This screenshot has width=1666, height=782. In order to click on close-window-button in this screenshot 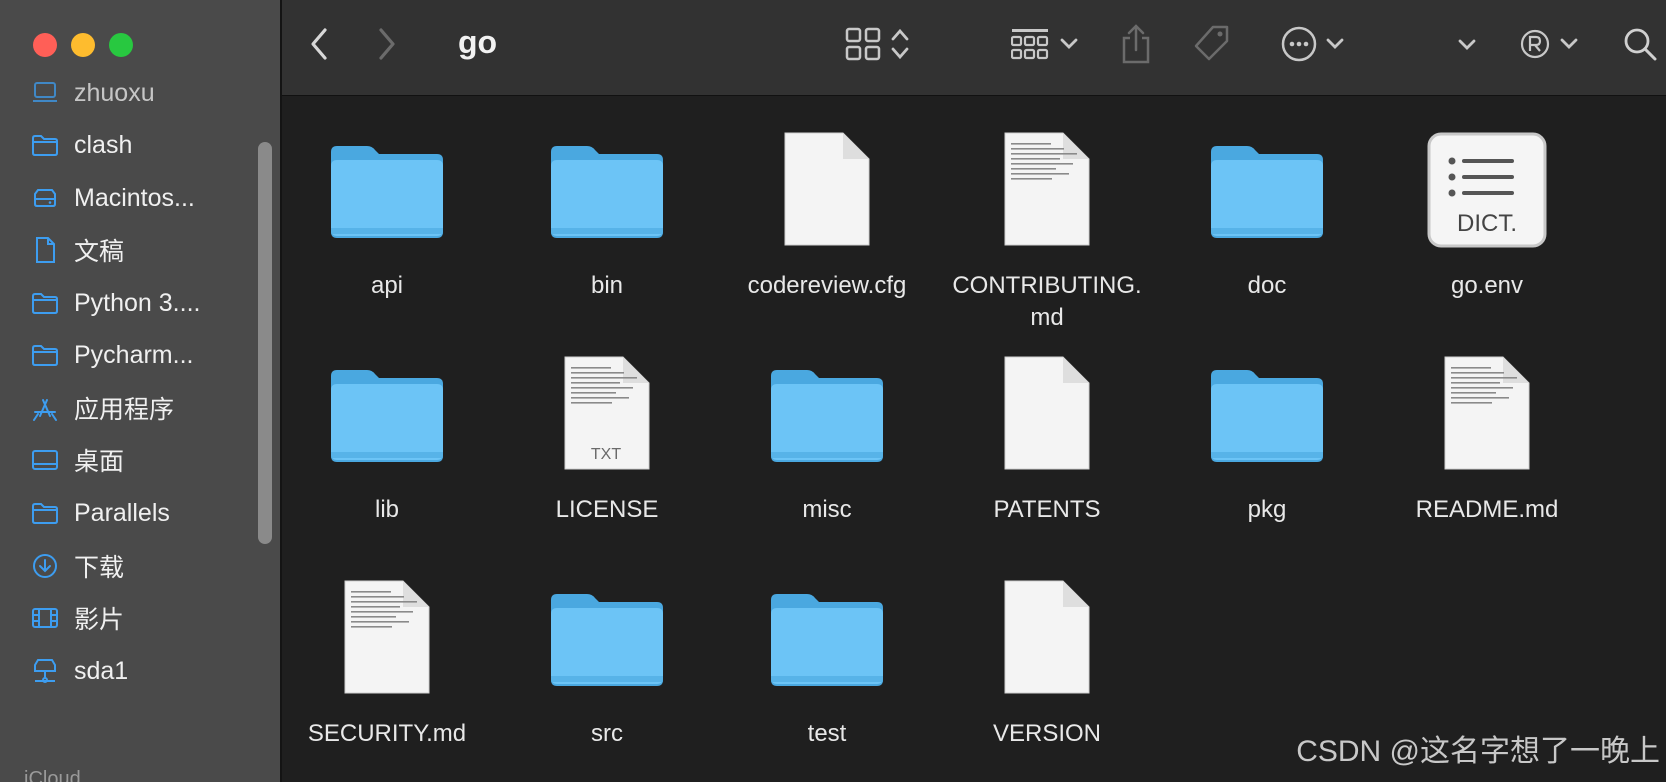, I will do `click(45, 45)`.